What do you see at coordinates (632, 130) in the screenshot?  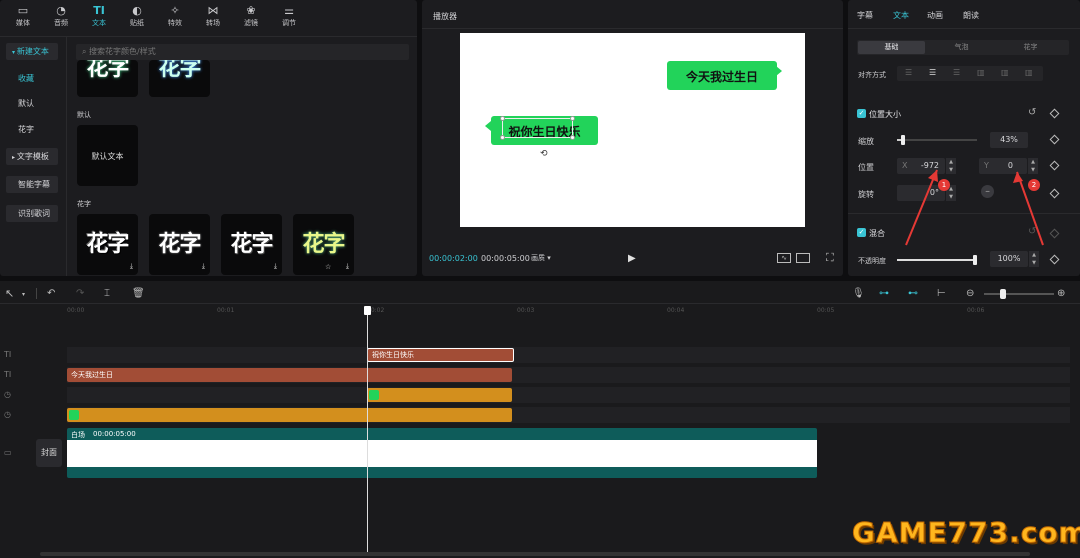 I see `video-canvas: 今天我过生日 祝你生日快乐 ⟲` at bounding box center [632, 130].